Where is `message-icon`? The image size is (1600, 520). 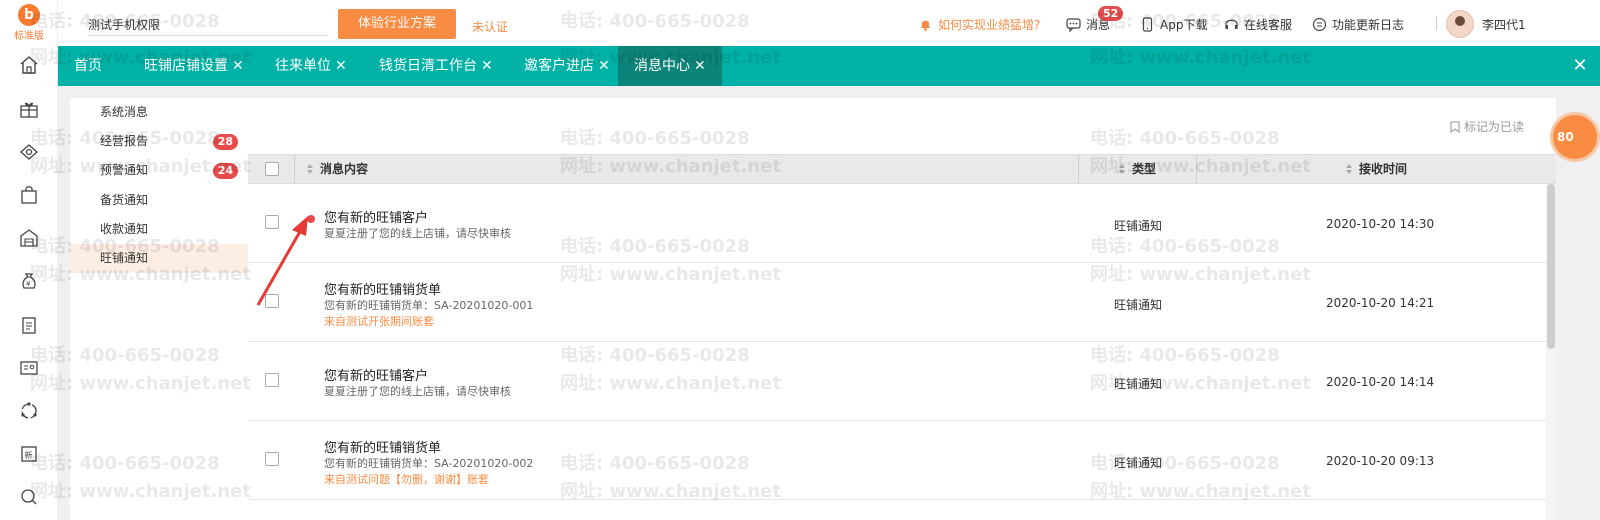 message-icon is located at coordinates (1073, 25).